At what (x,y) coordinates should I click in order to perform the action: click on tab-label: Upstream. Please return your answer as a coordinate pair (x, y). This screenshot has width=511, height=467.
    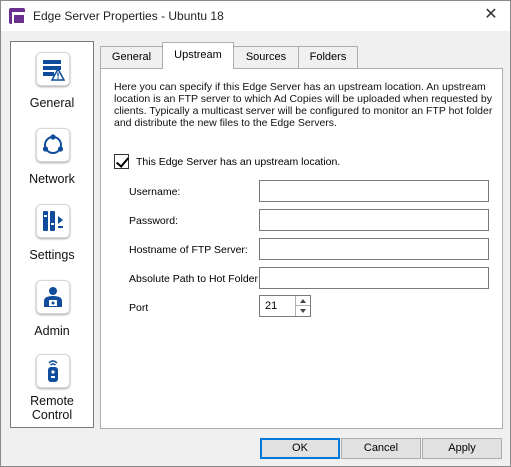
    Looking at the image, I should click on (198, 55).